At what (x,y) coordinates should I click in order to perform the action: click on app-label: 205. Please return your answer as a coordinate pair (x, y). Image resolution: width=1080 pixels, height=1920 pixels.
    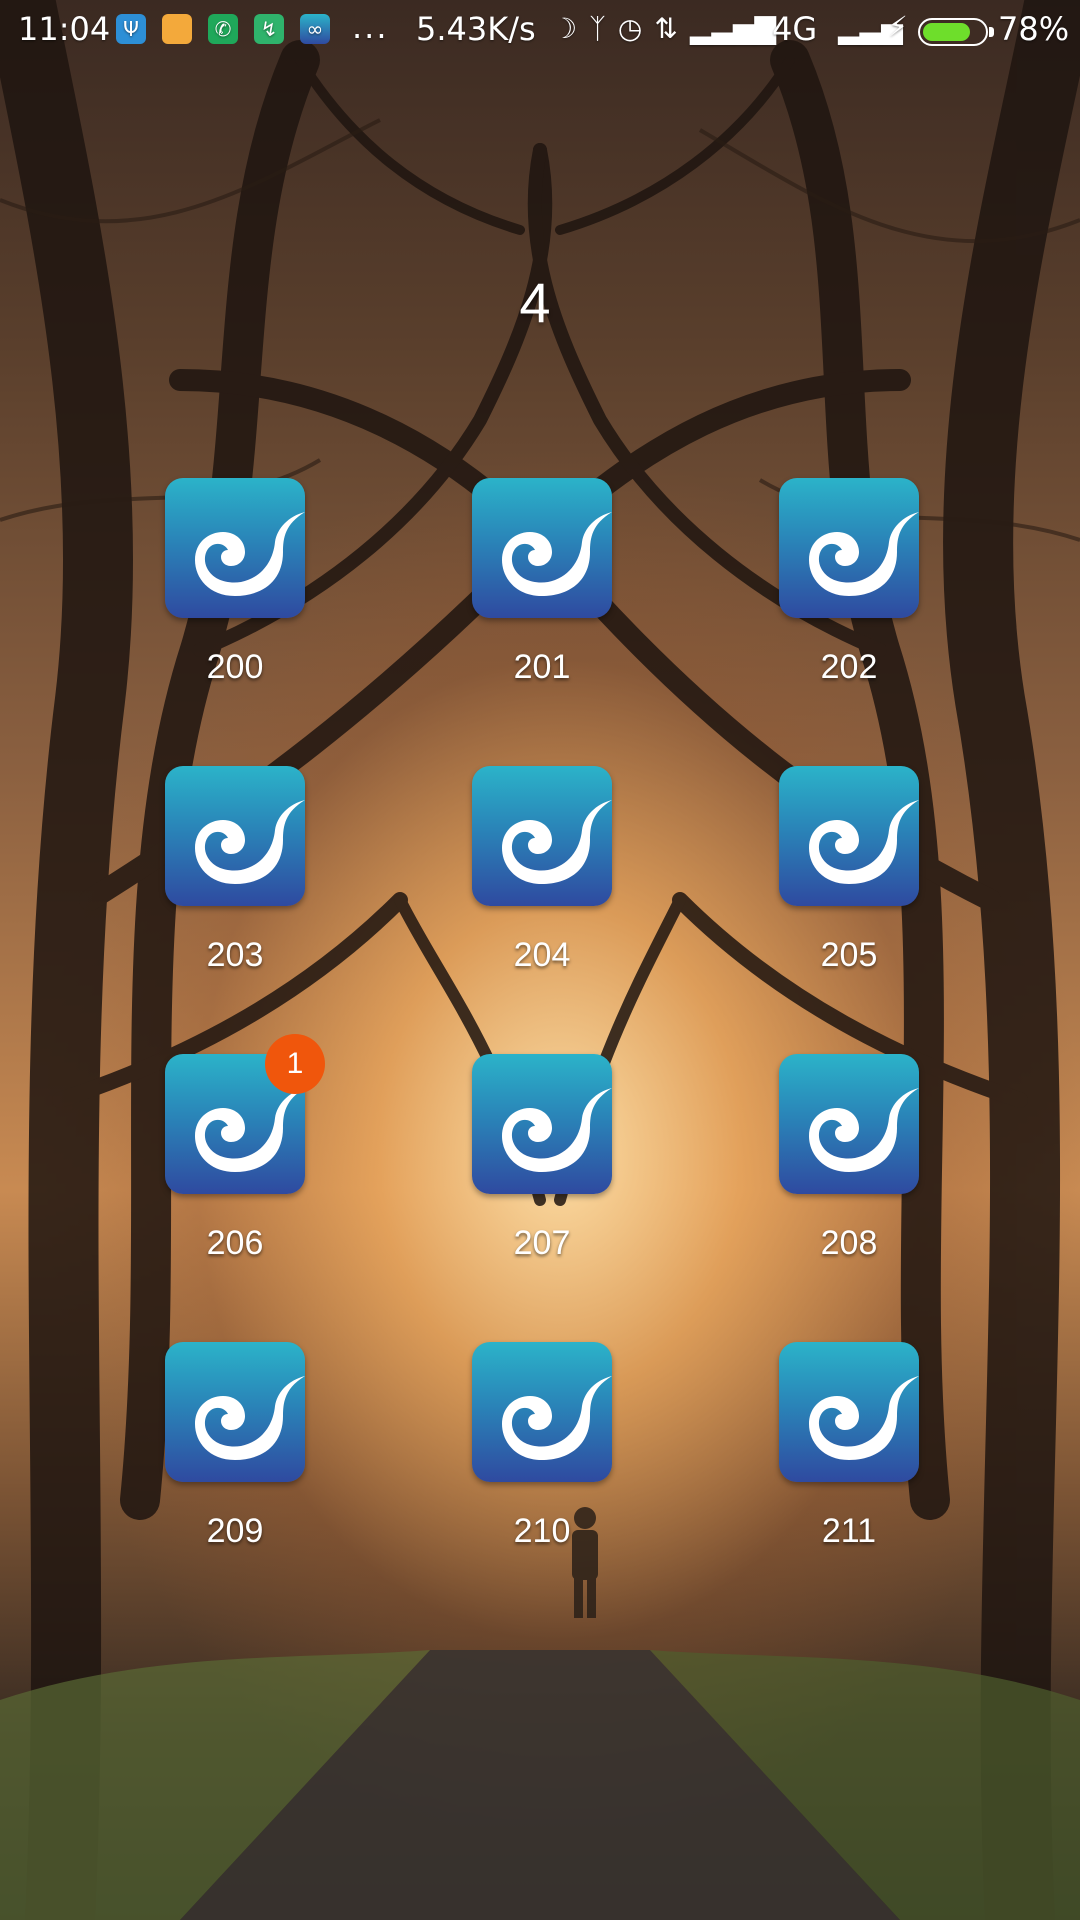
    Looking at the image, I should click on (849, 955).